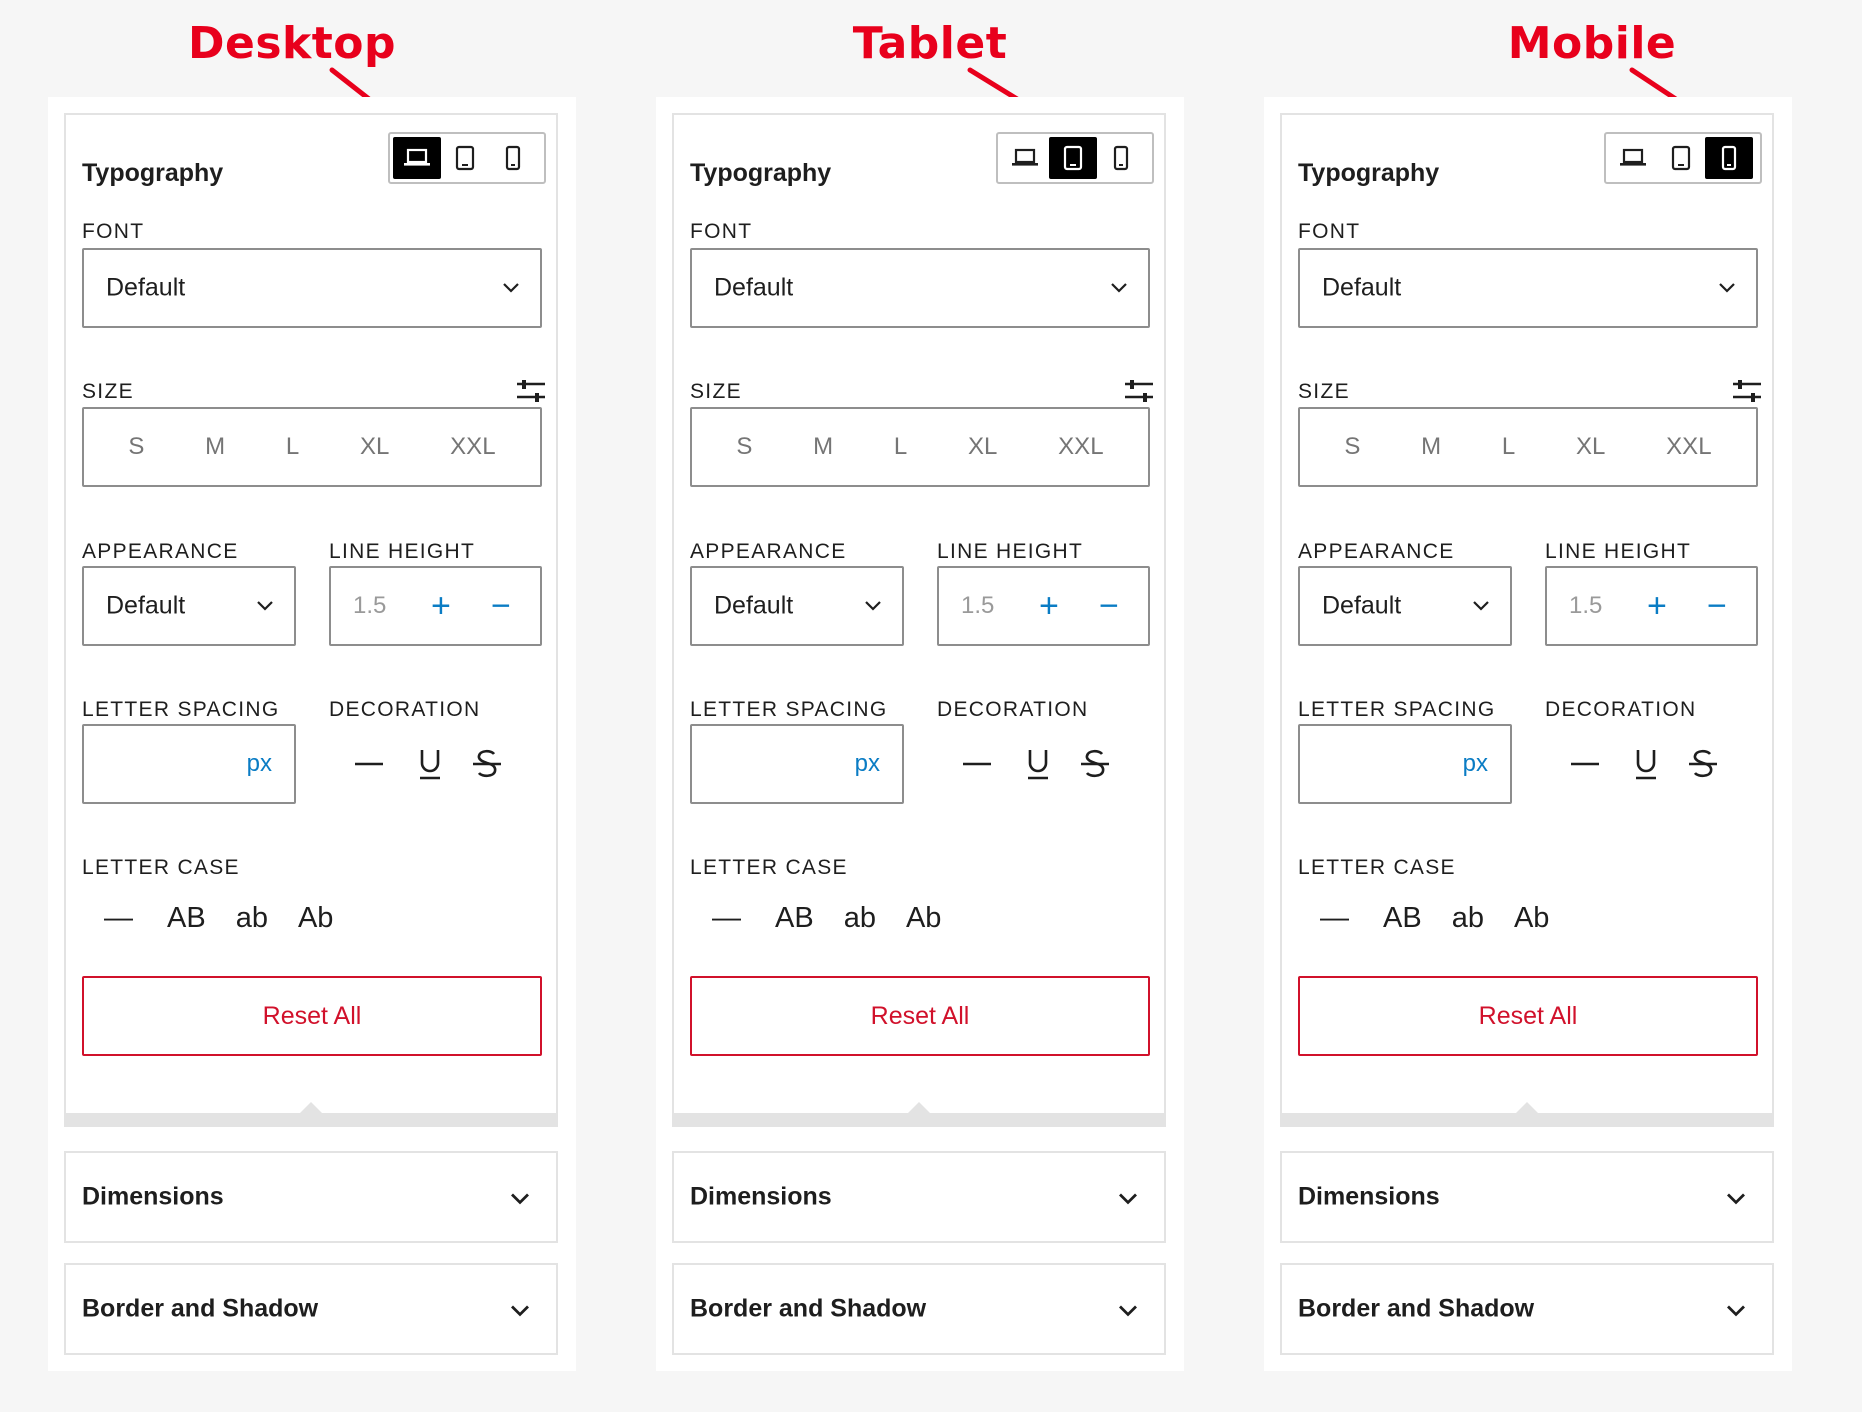 This screenshot has height=1412, width=1862. Describe the element at coordinates (769, 867) in the screenshot. I see `letter-case-label: LETTER CASE` at that location.